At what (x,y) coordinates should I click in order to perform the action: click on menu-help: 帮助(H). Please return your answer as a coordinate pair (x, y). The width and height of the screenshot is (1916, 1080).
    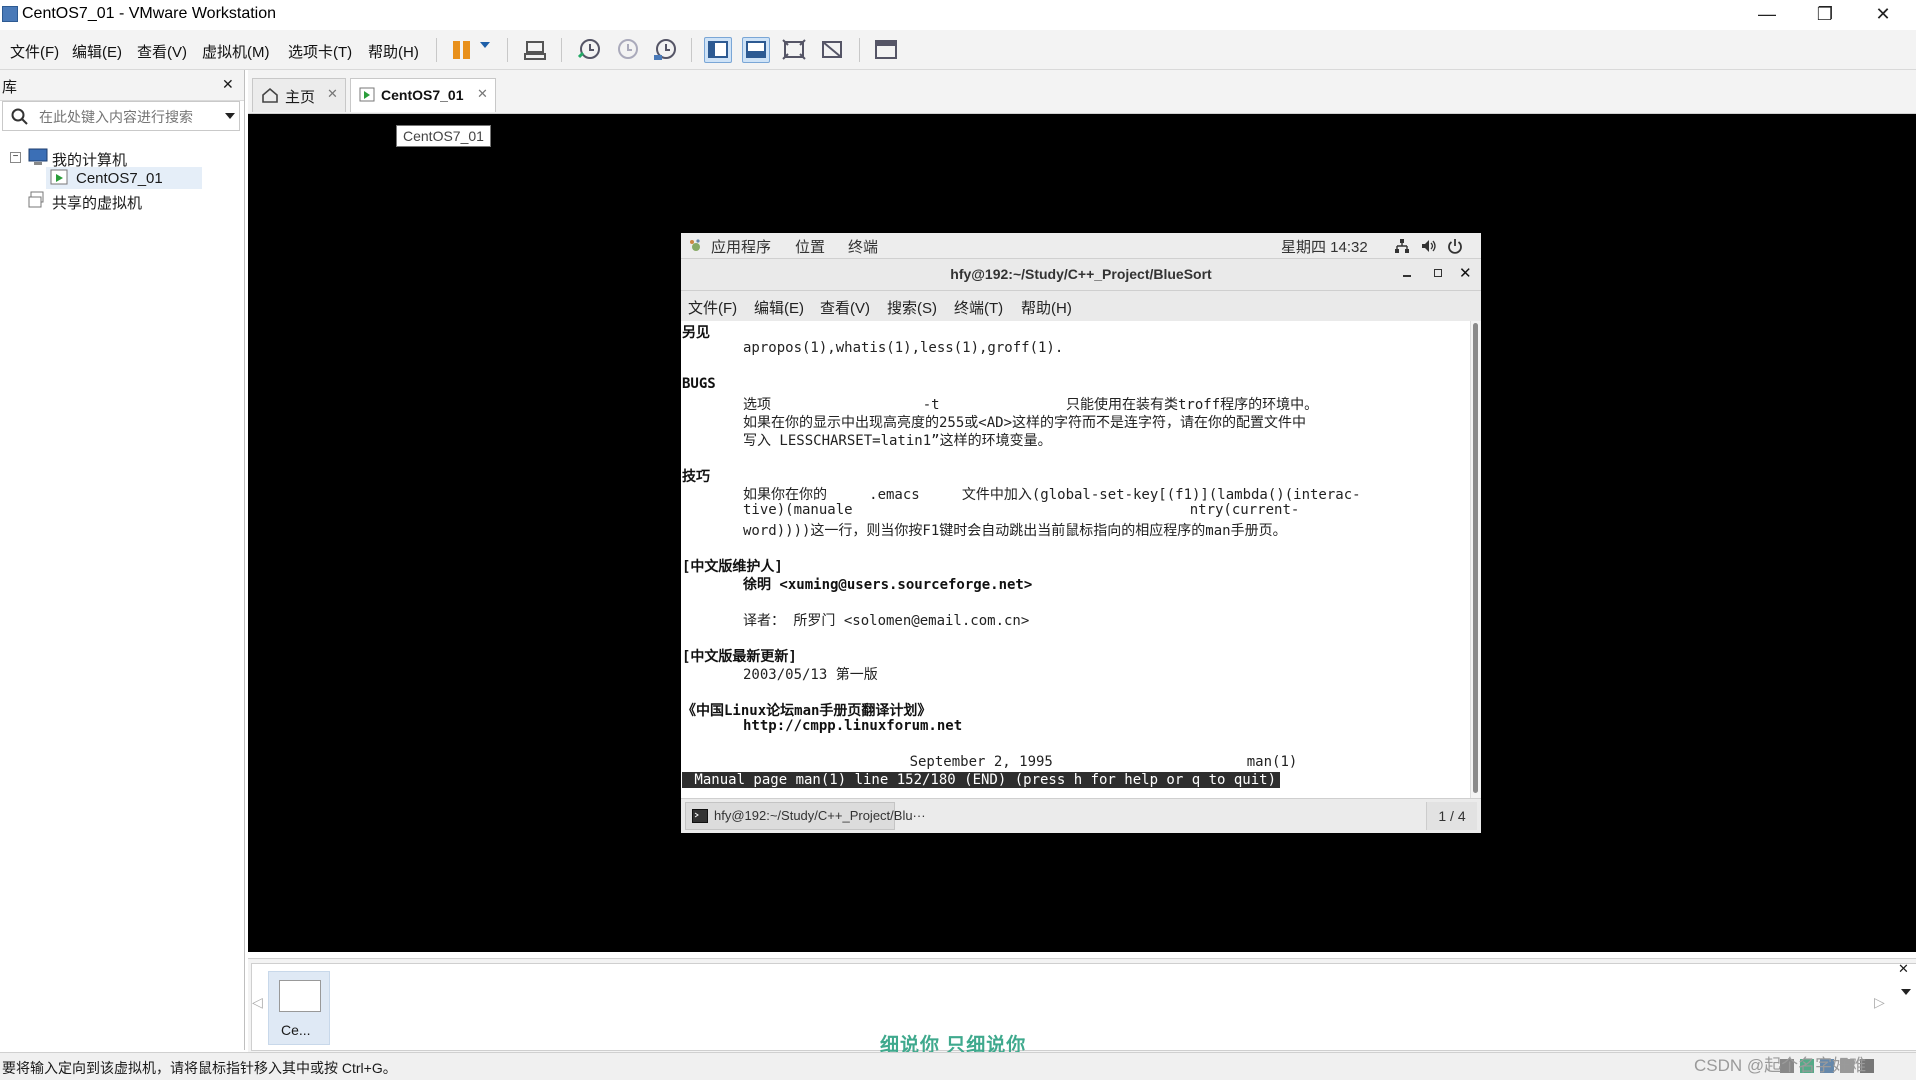
    Looking at the image, I should click on (393, 51).